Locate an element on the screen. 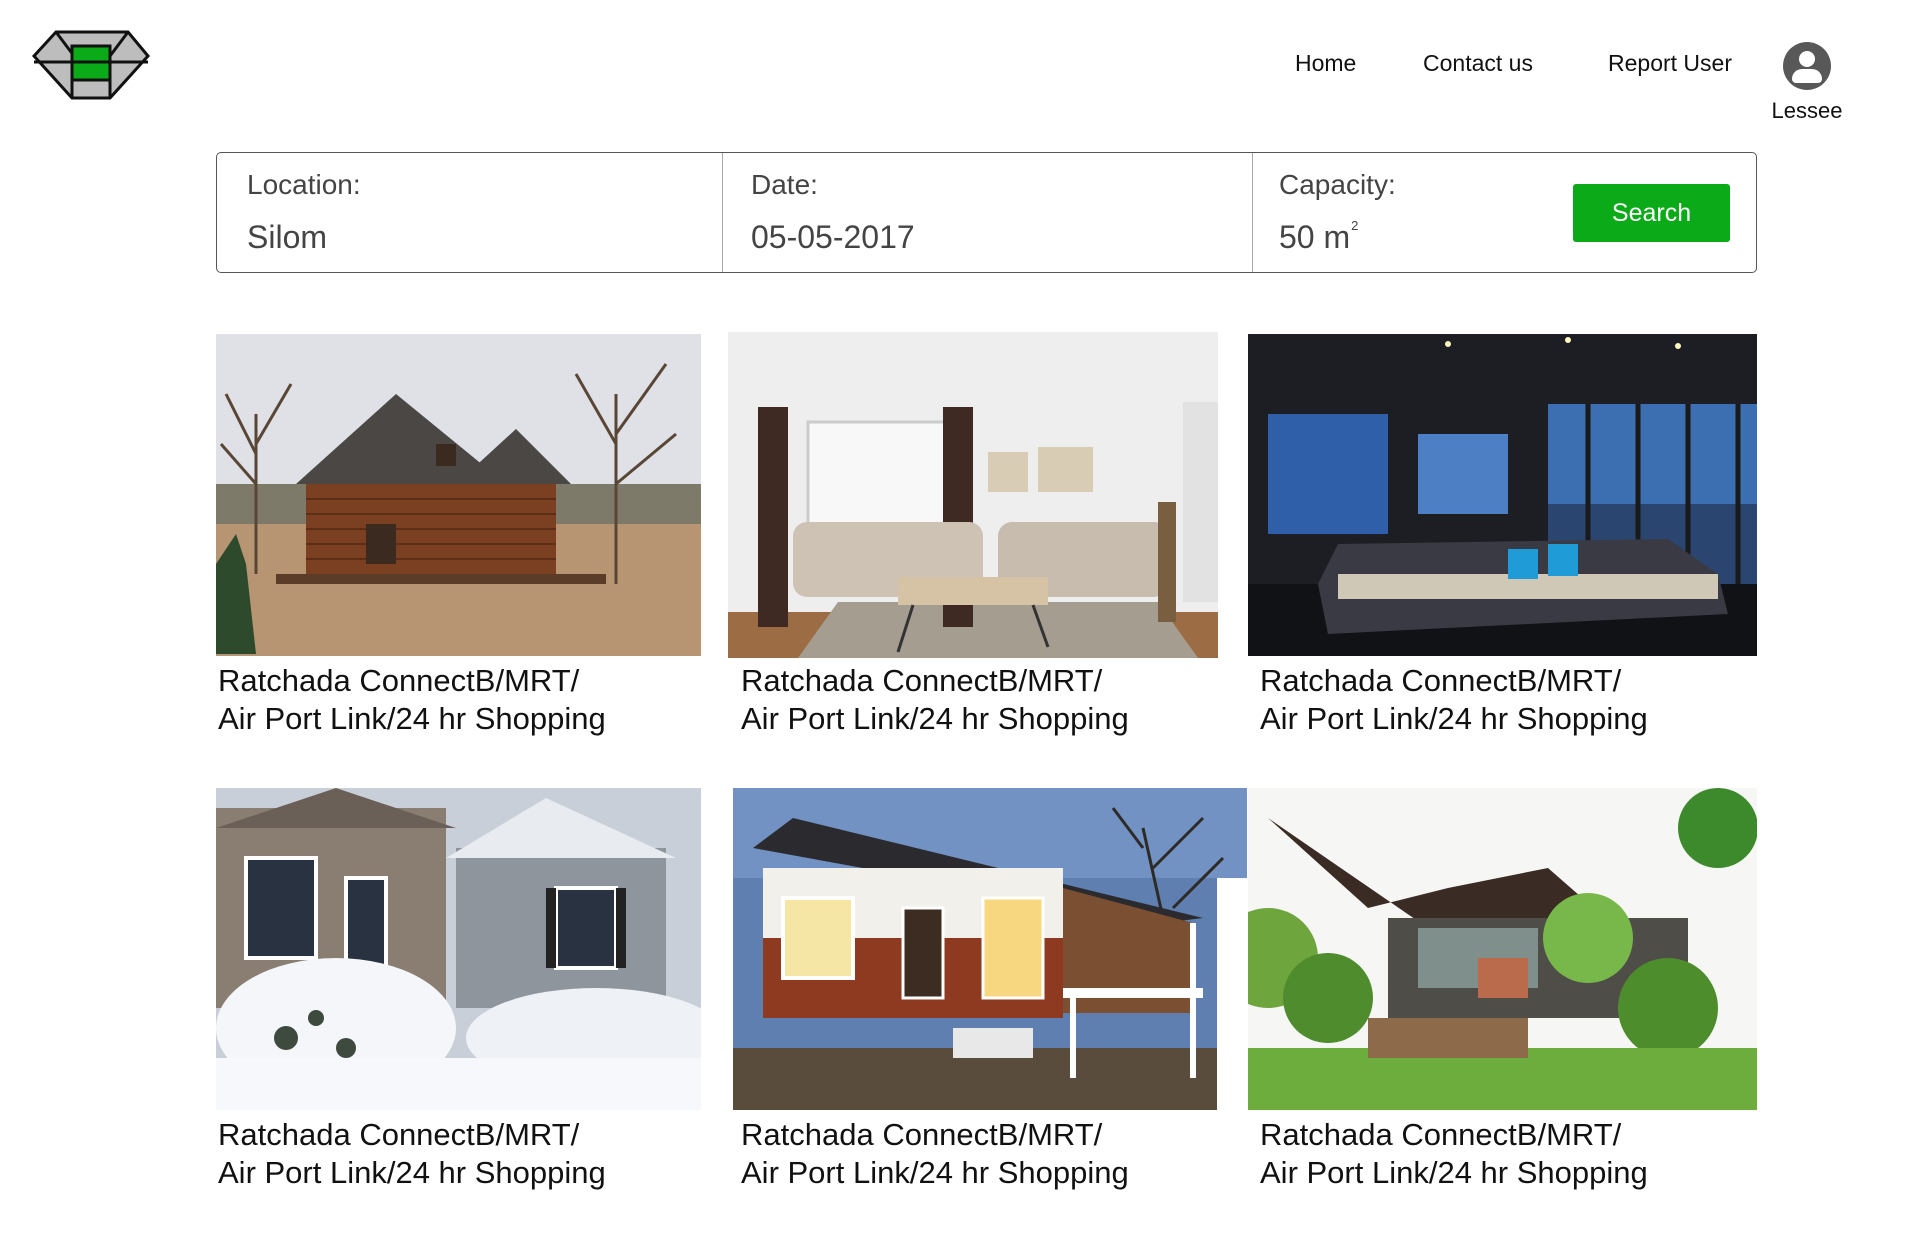  nav-report-user-link: Report User is located at coordinates (1670, 63).